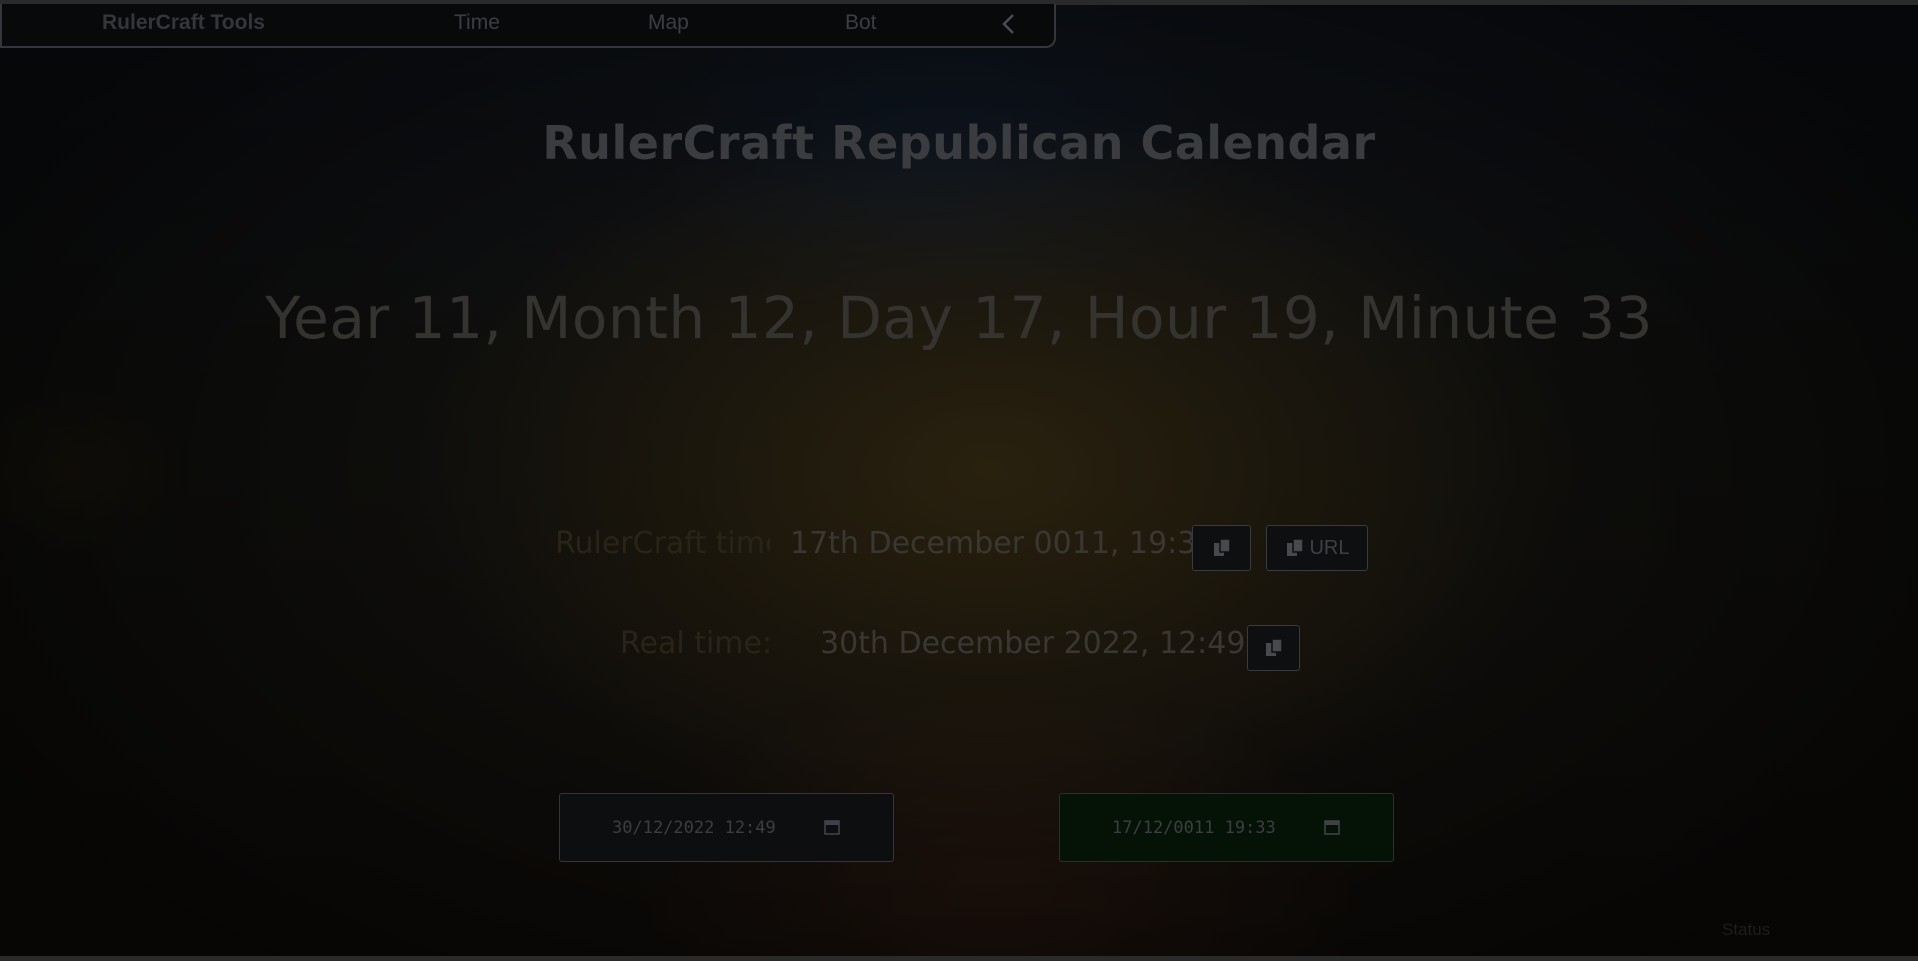 The width and height of the screenshot is (1918, 961). I want to click on copy-real-time-button, so click(1273, 648).